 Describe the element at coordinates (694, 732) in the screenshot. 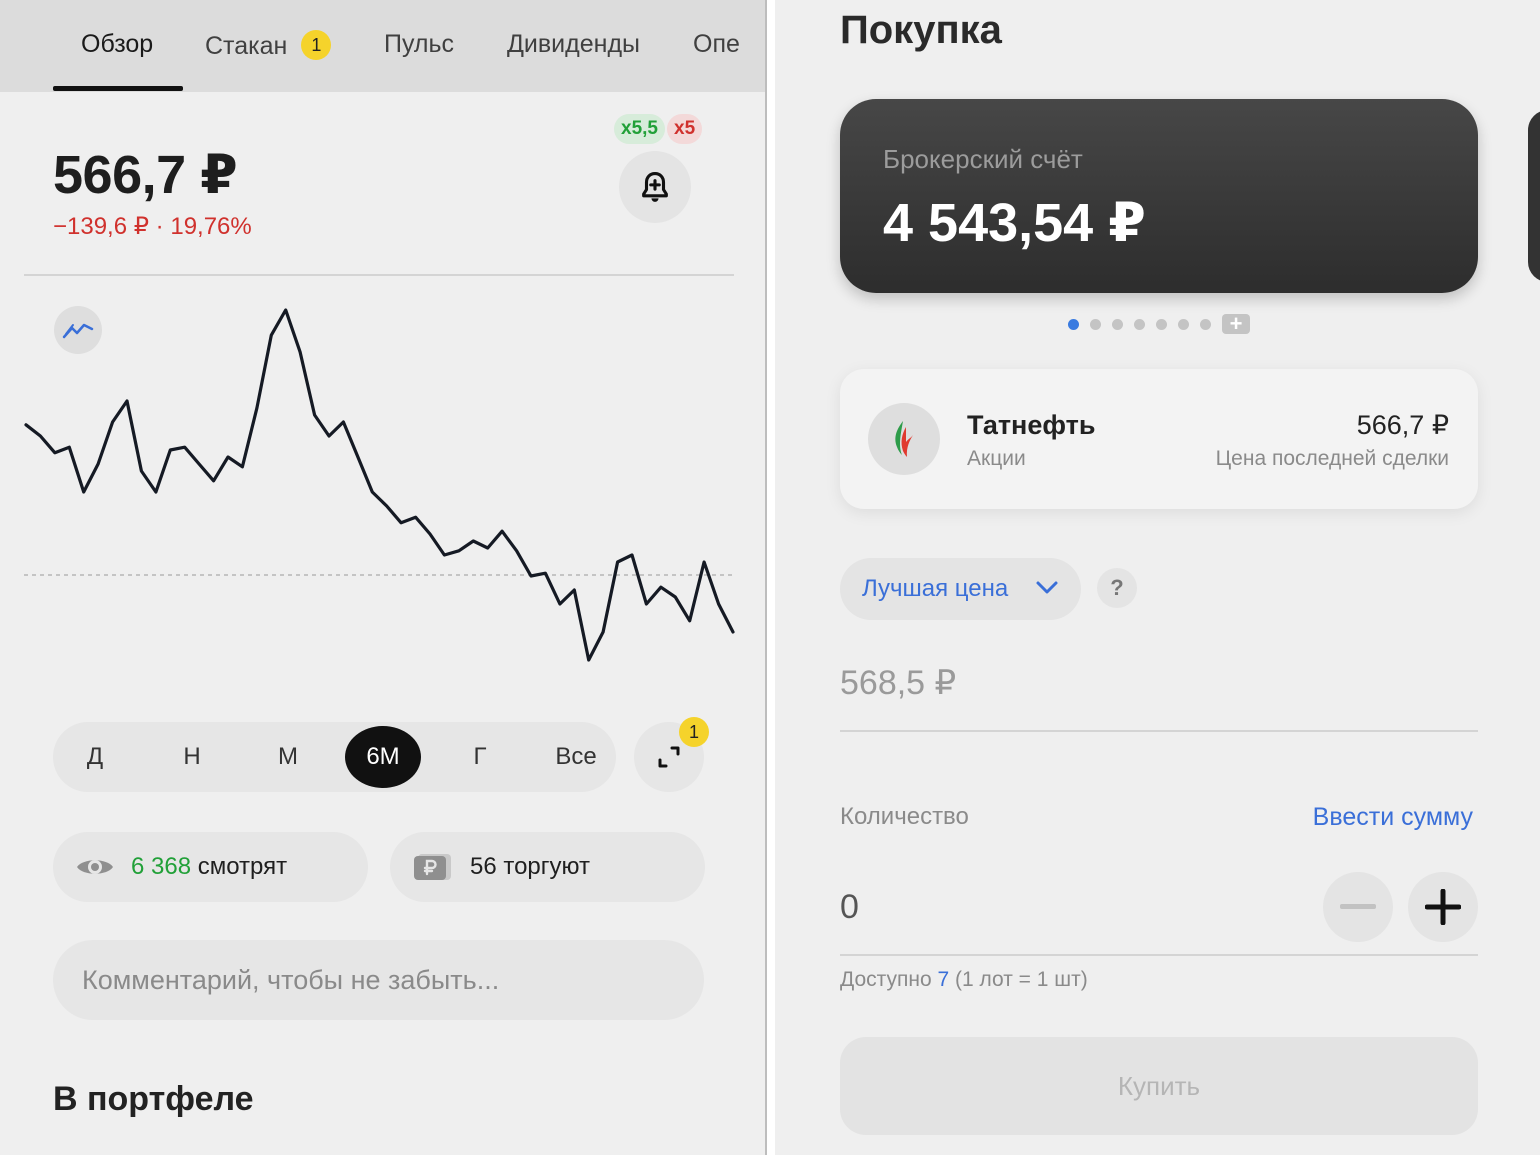

I see `fullscreen-badge: 1` at that location.